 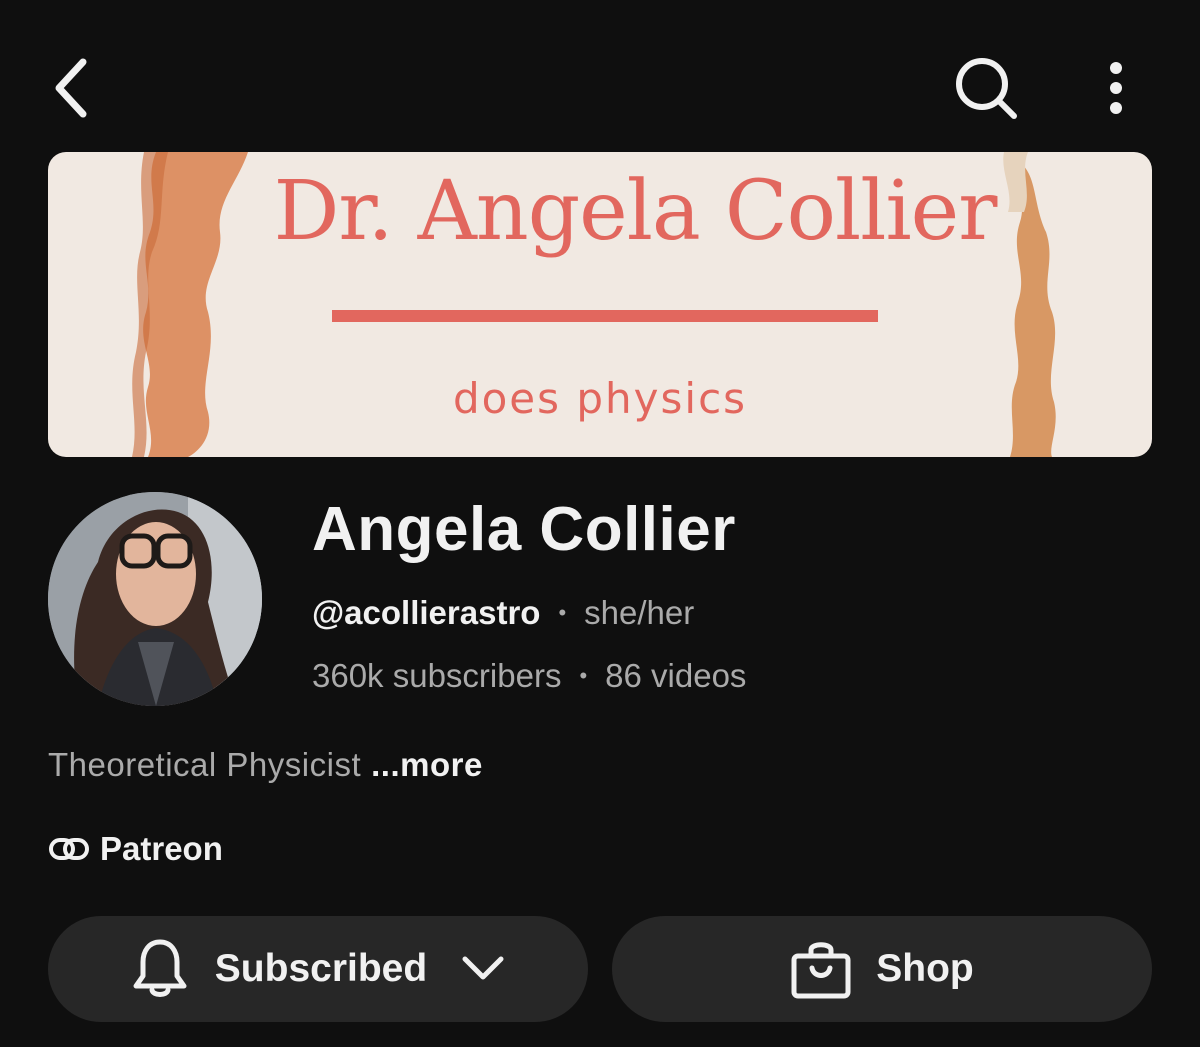 I want to click on more-options-button, so click(x=1116, y=88).